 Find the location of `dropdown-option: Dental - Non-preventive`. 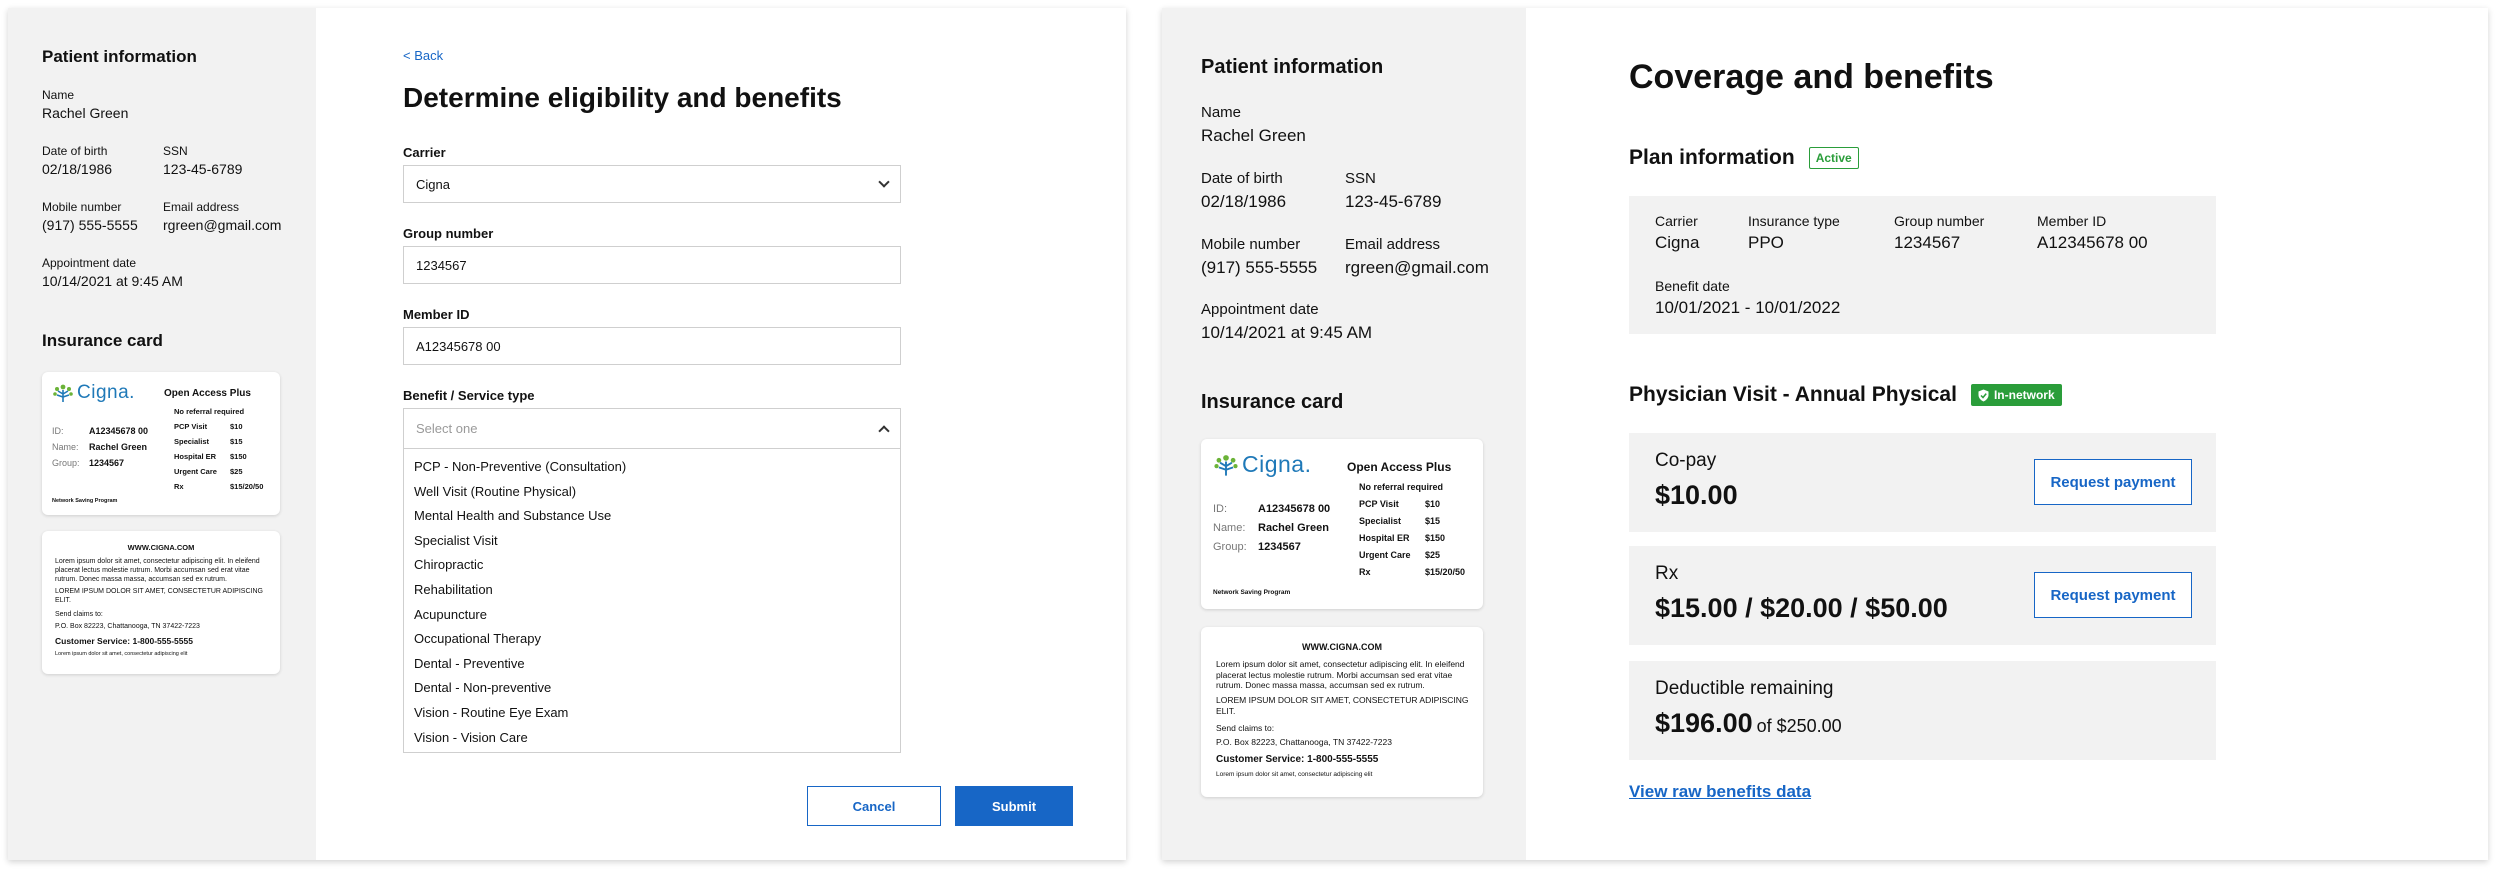

dropdown-option: Dental - Non-preventive is located at coordinates (652, 688).